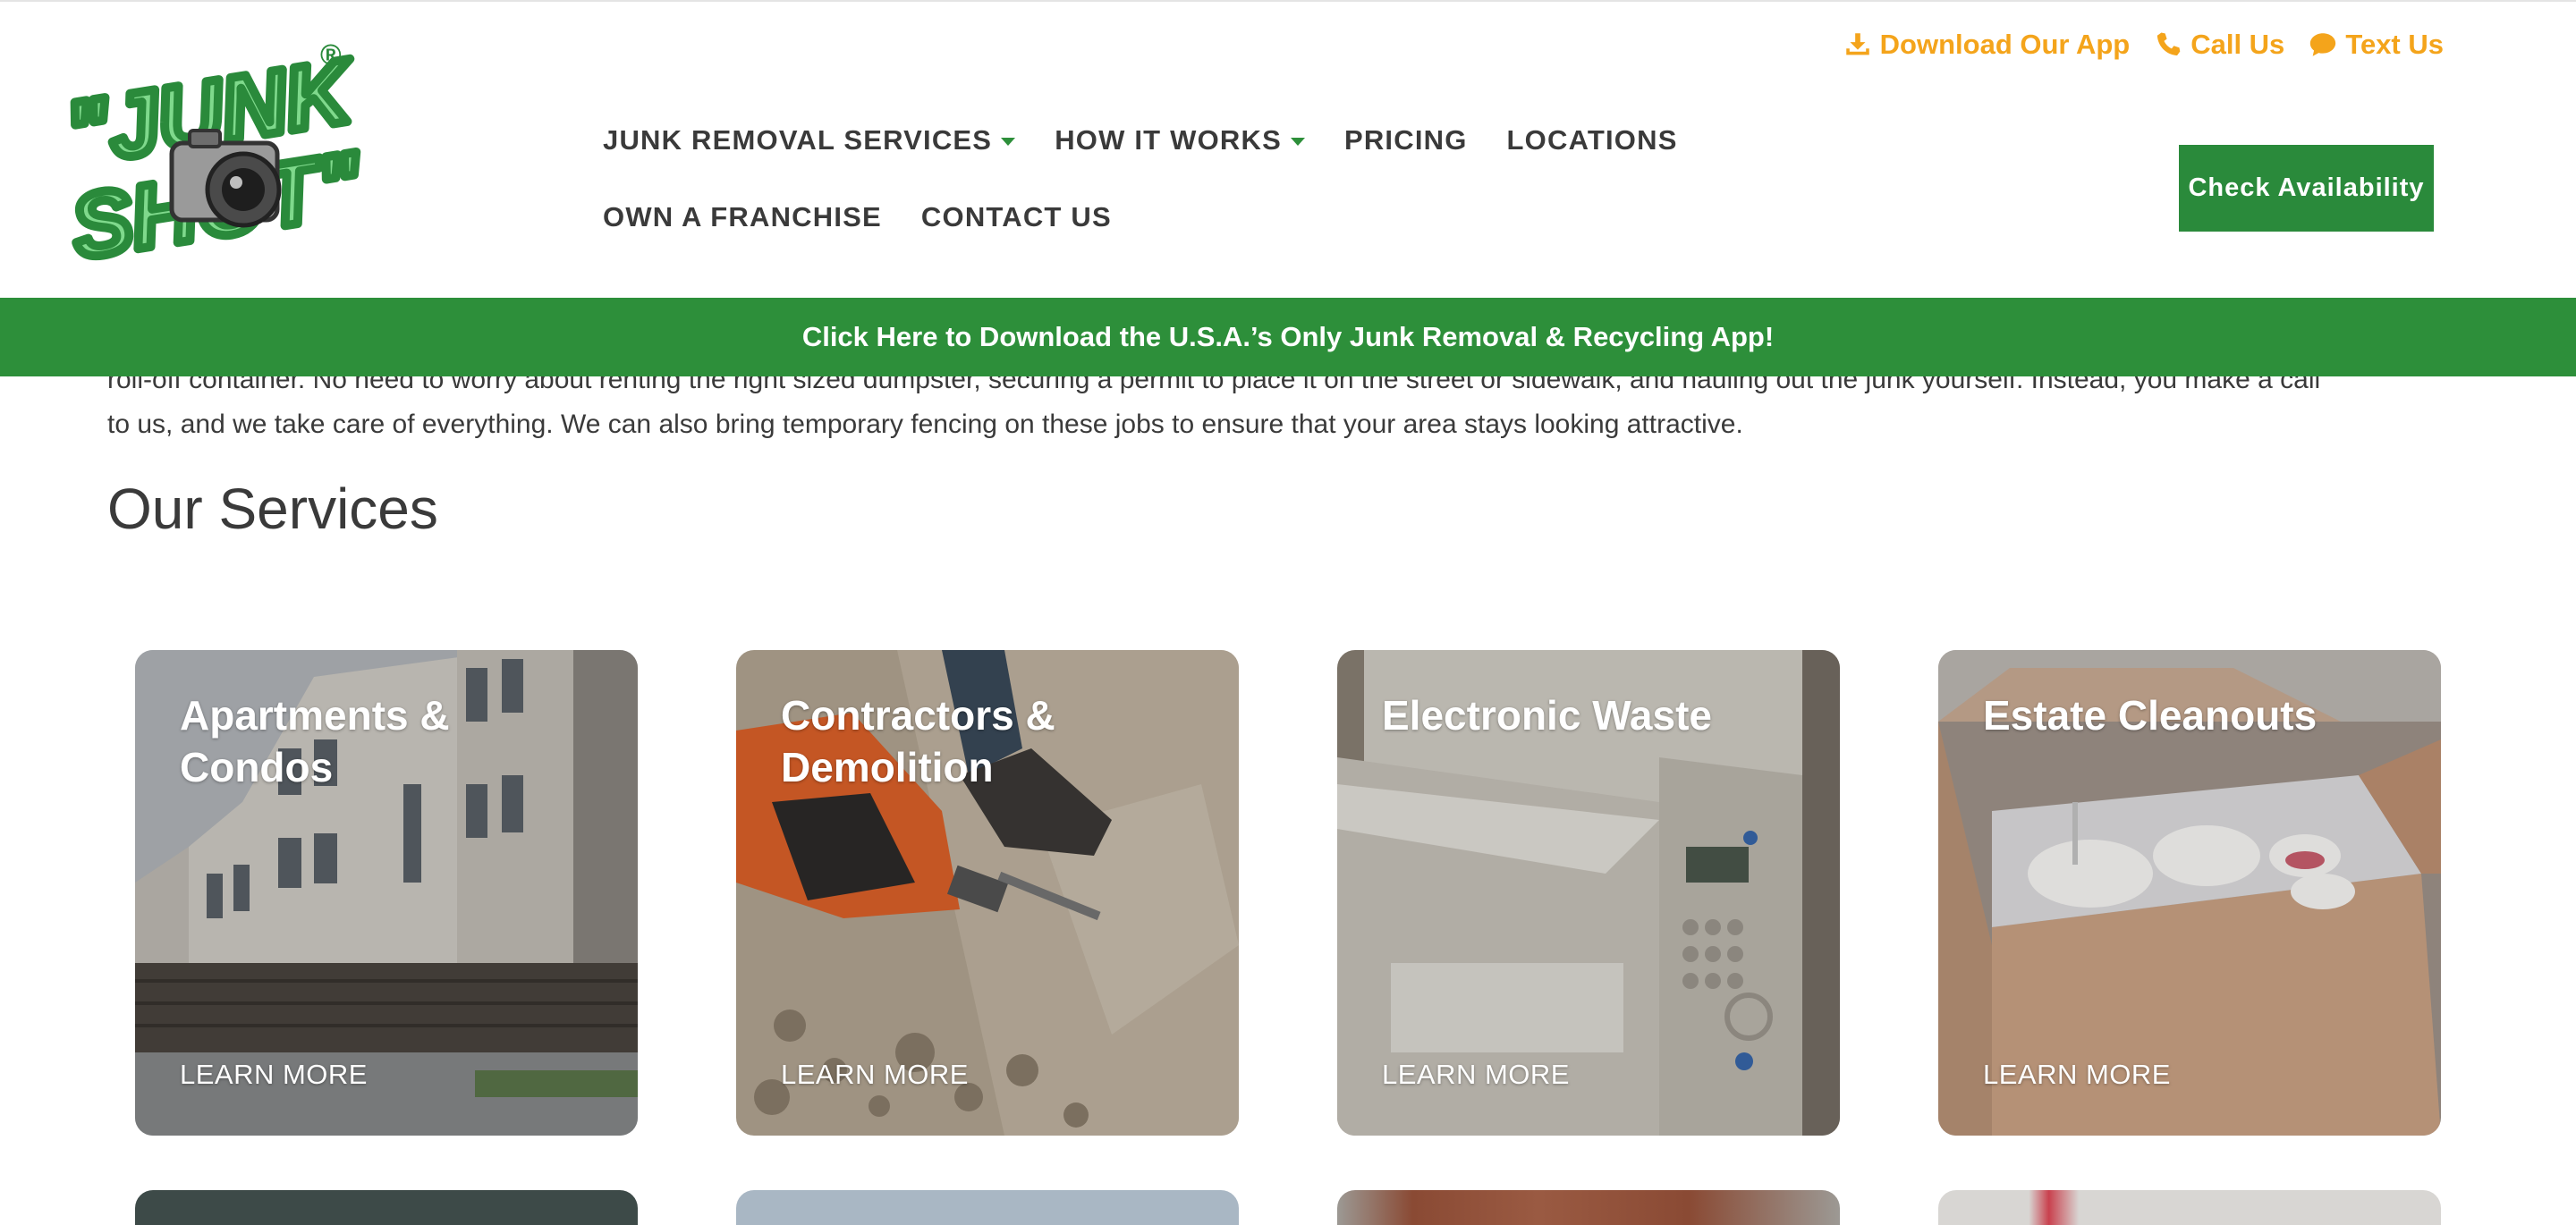 This screenshot has height=1225, width=2576. Describe the element at coordinates (987, 893) in the screenshot. I see `service-card-contractors: Contractors & Demolition LEARN MORE` at that location.